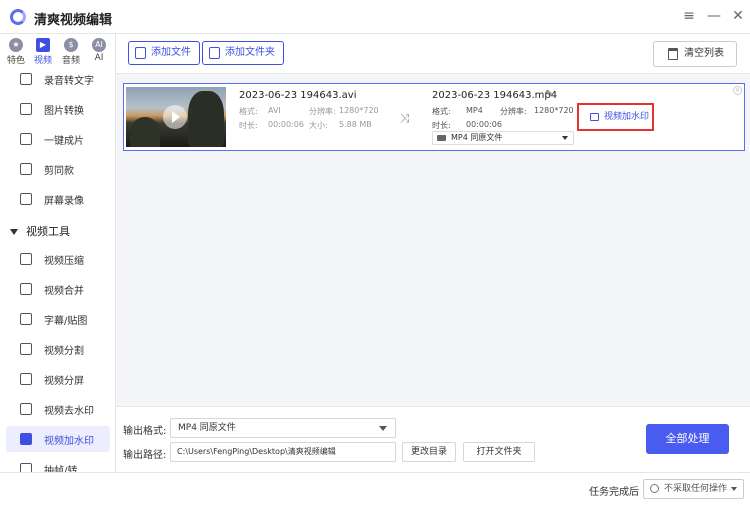  Describe the element at coordinates (26, 169) in the screenshot. I see `template-icon` at that location.